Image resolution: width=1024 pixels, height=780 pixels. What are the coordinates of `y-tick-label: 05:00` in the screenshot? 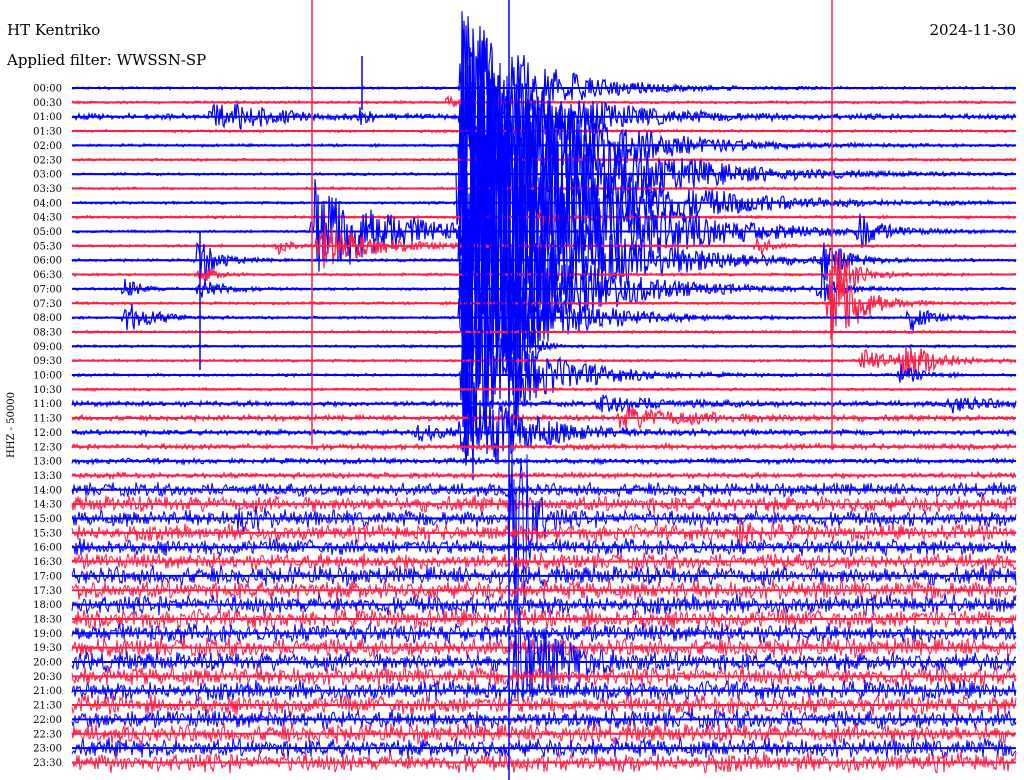 It's located at (47, 232).